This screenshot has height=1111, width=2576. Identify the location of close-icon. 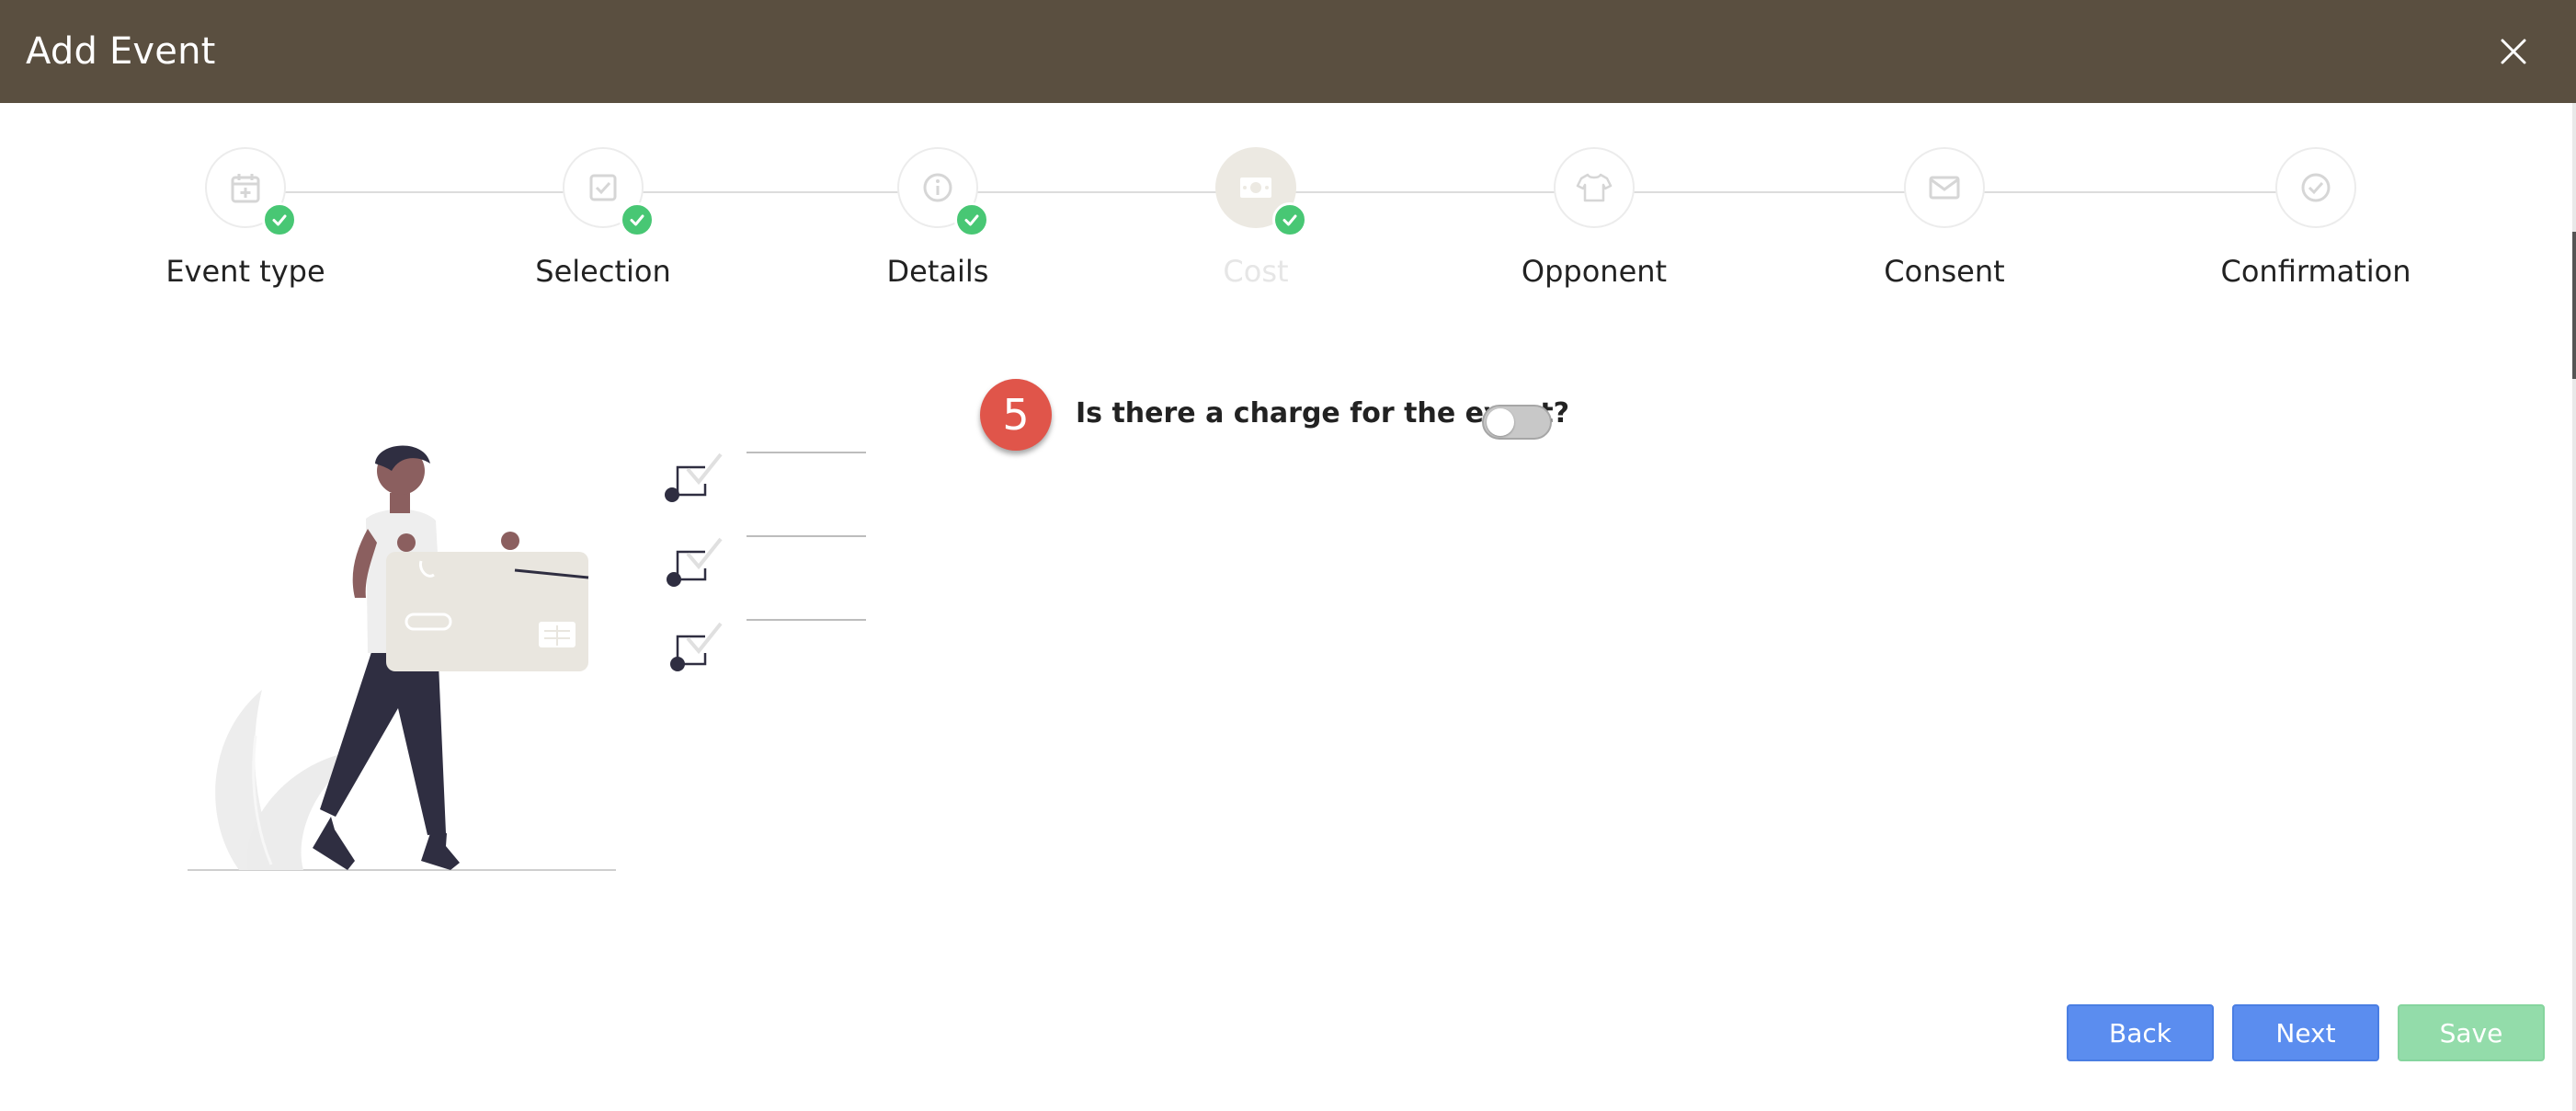
(2513, 51).